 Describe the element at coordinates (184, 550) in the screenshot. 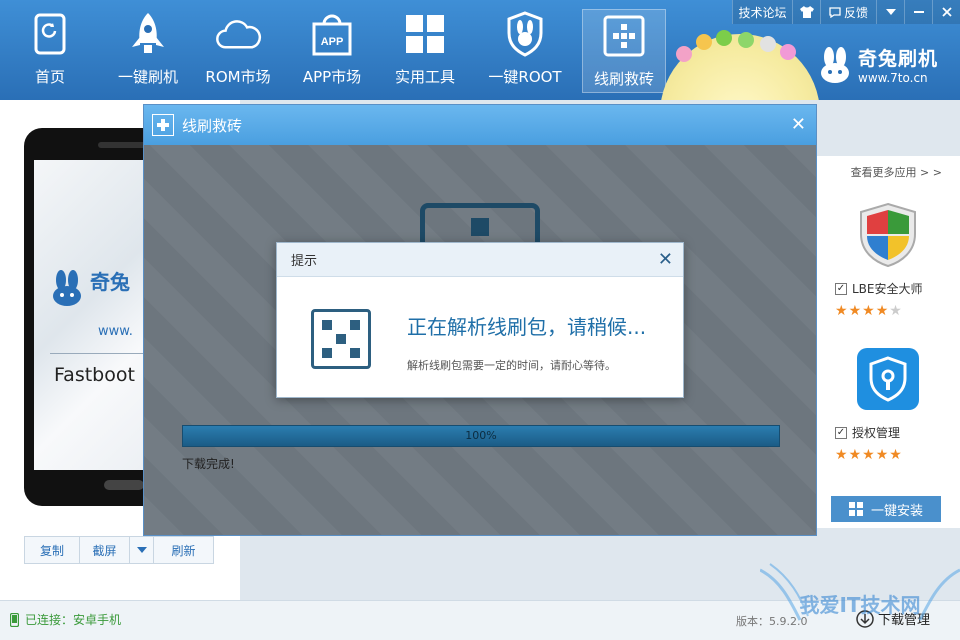

I see `refresh-button: 刷新` at that location.